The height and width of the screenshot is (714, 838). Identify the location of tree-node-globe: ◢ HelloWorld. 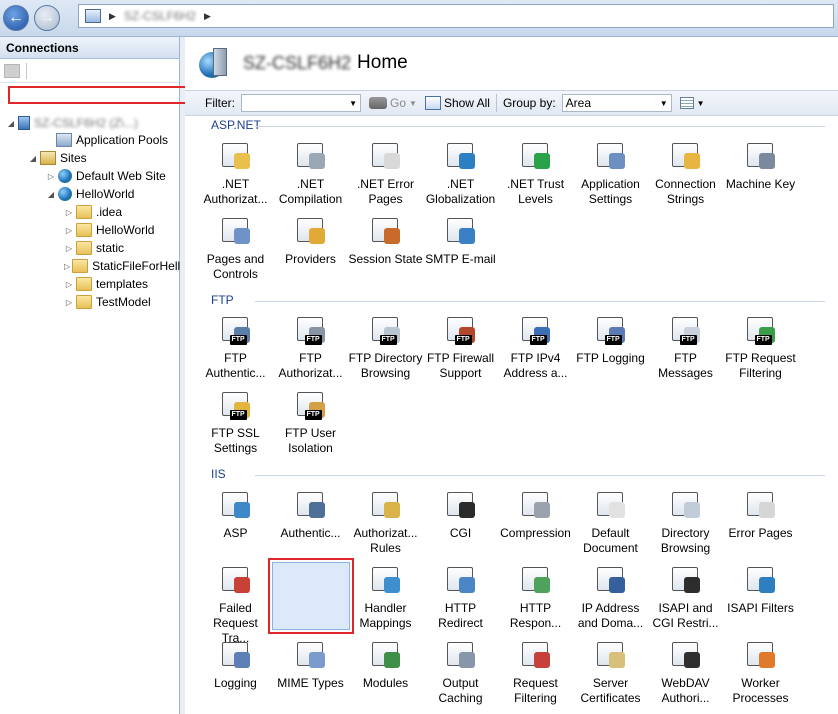
(90, 194).